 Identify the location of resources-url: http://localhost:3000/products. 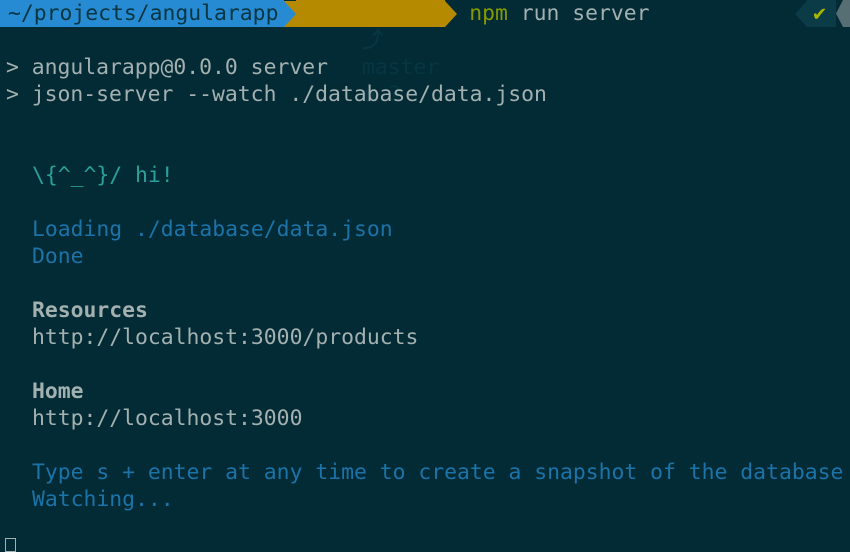
(225, 337).